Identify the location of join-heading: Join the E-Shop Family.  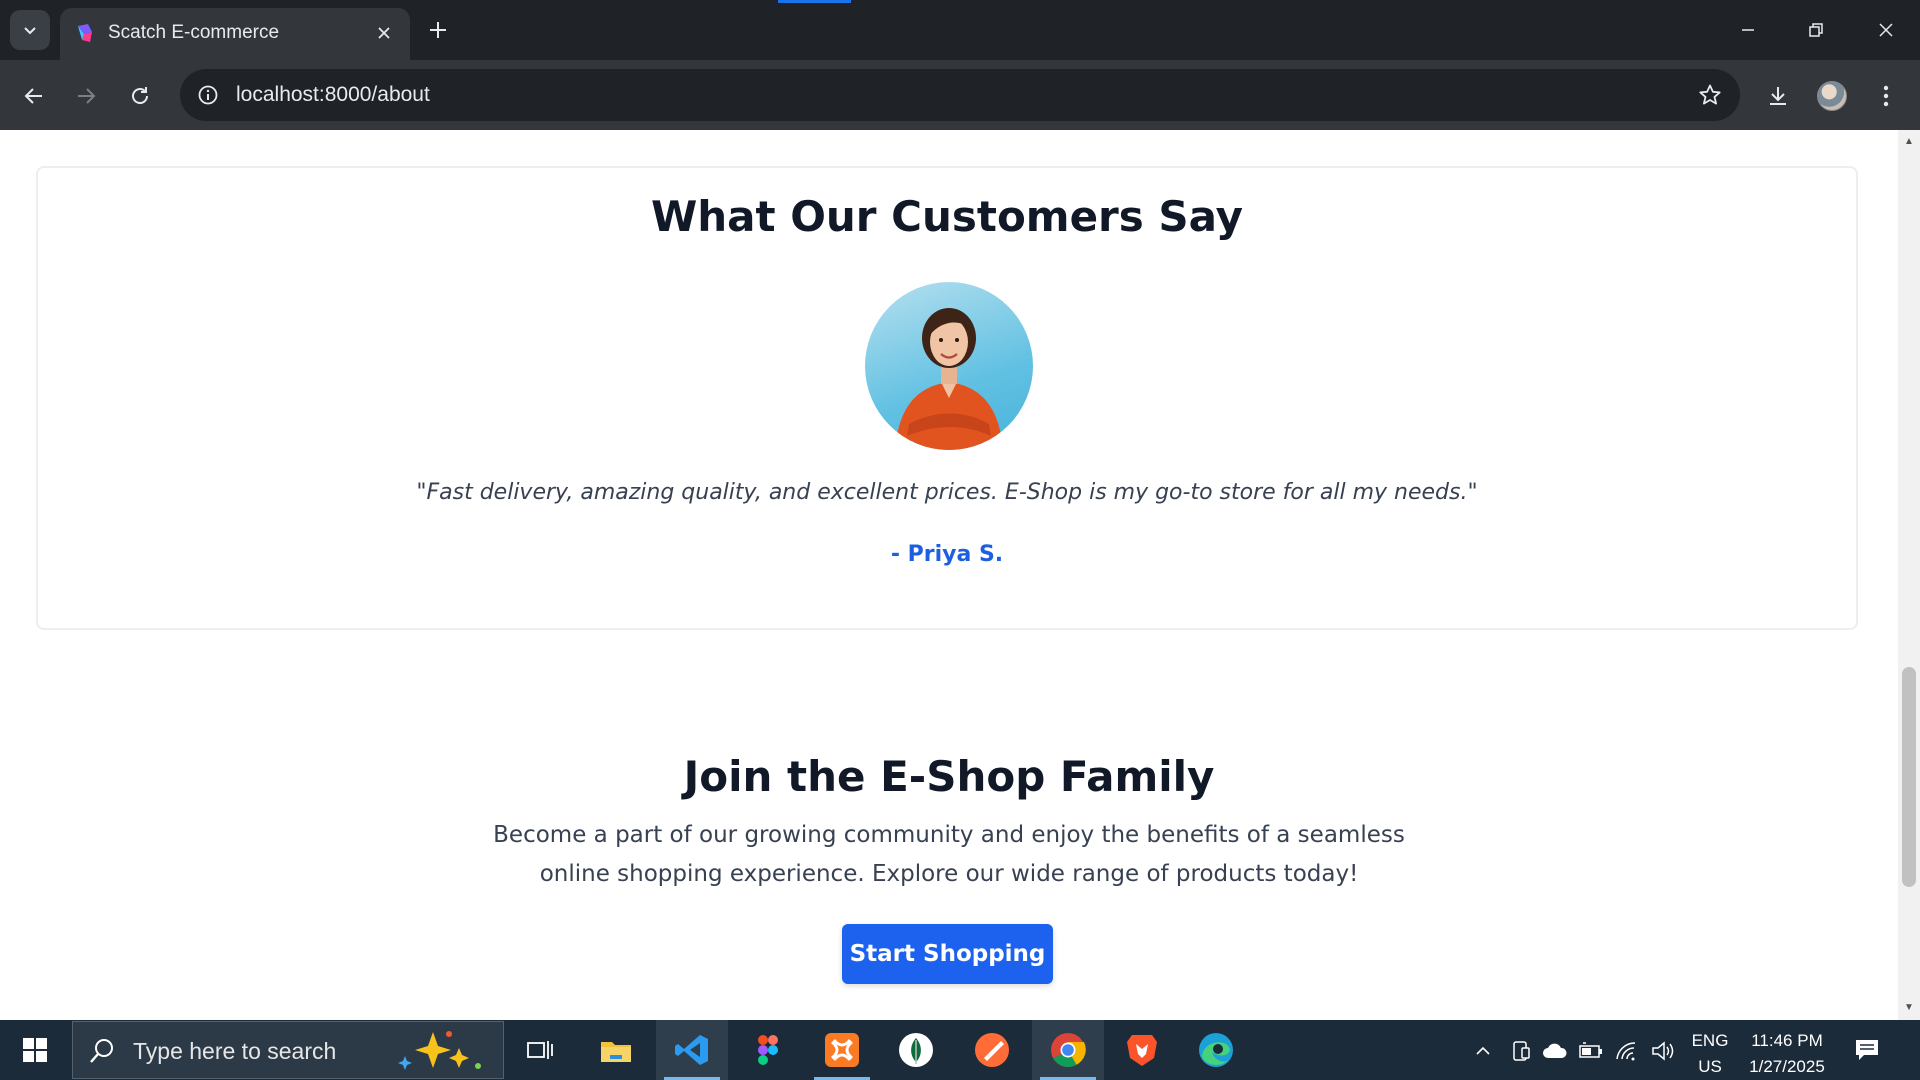
(949, 776).